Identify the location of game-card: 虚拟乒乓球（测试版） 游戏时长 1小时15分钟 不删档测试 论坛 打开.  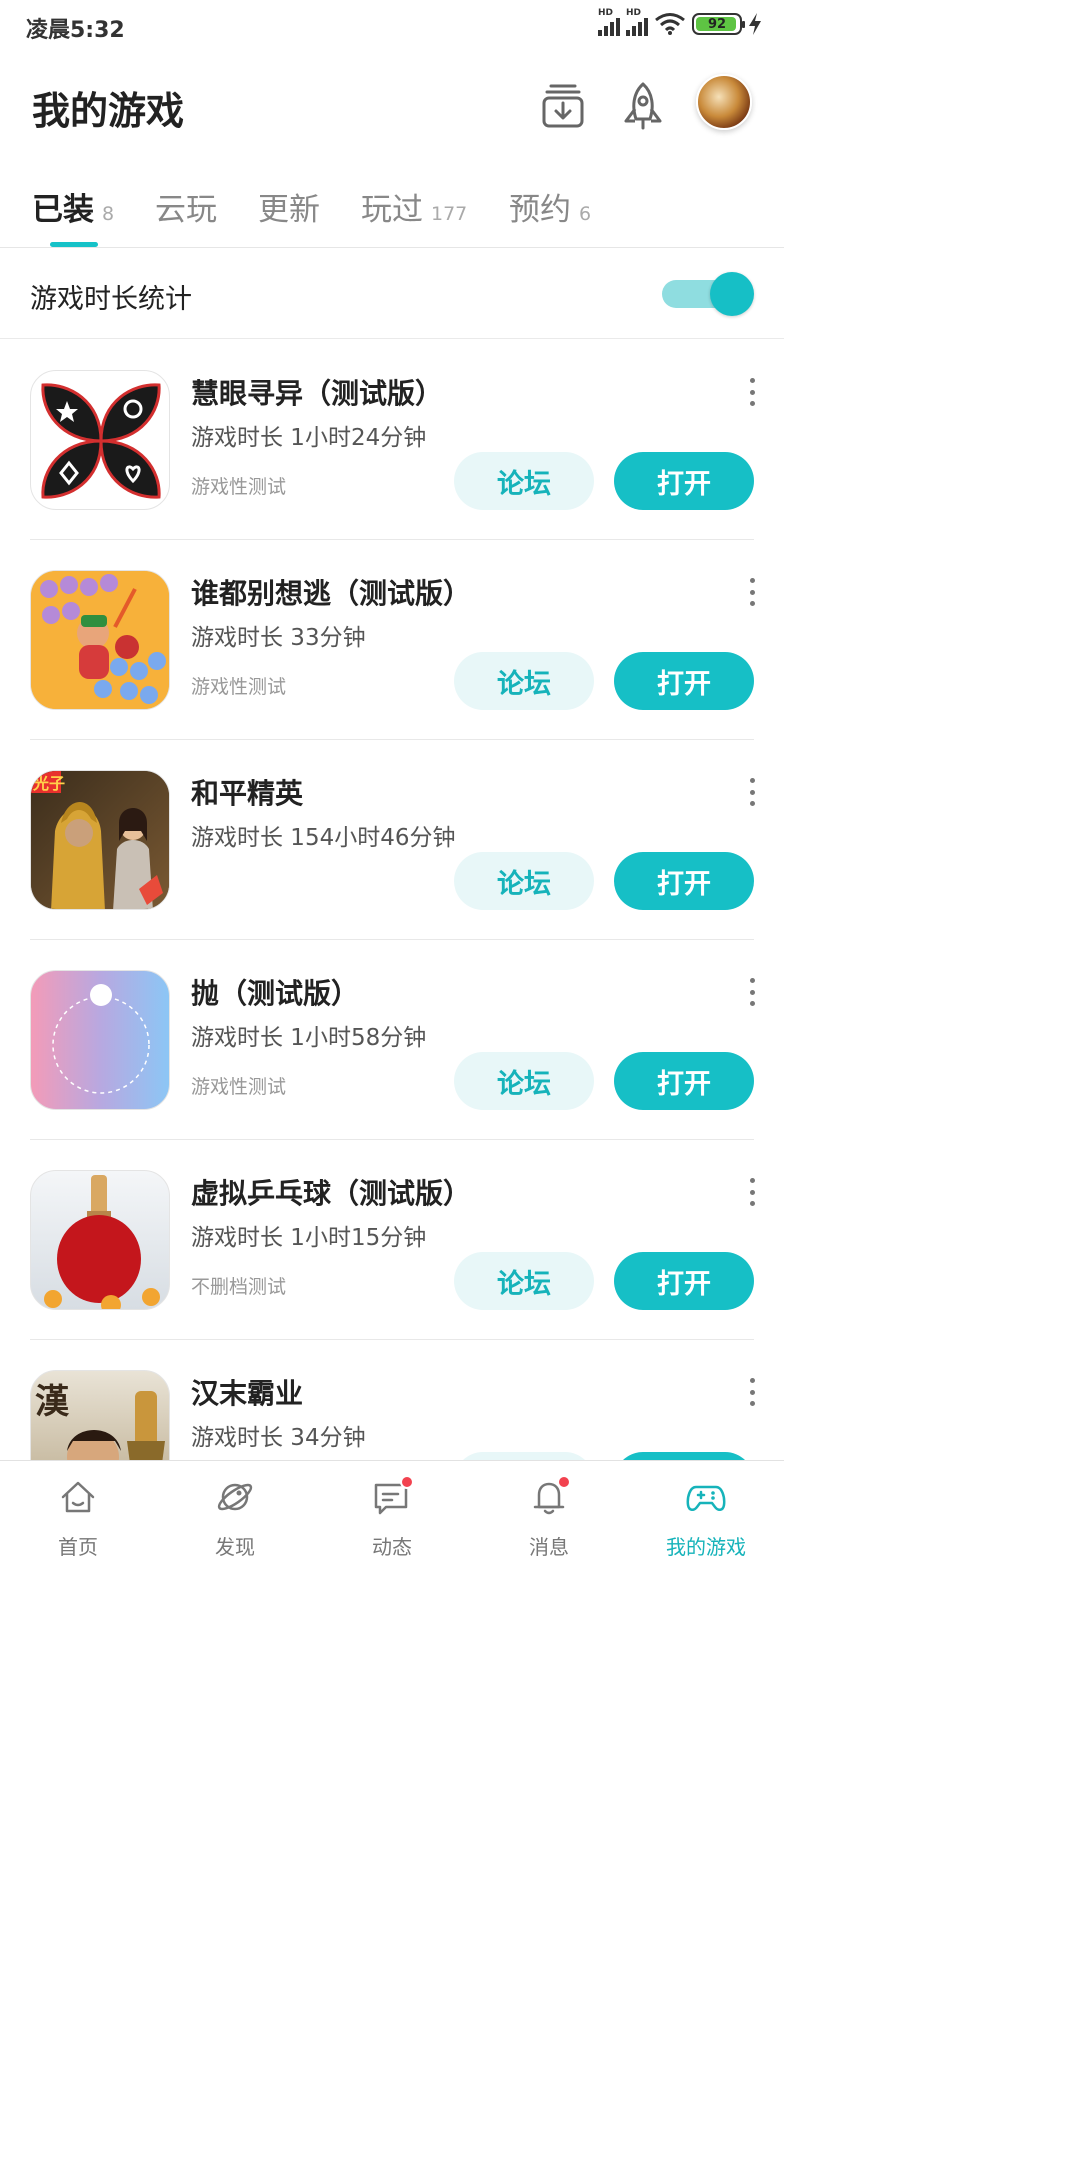
(392, 1240).